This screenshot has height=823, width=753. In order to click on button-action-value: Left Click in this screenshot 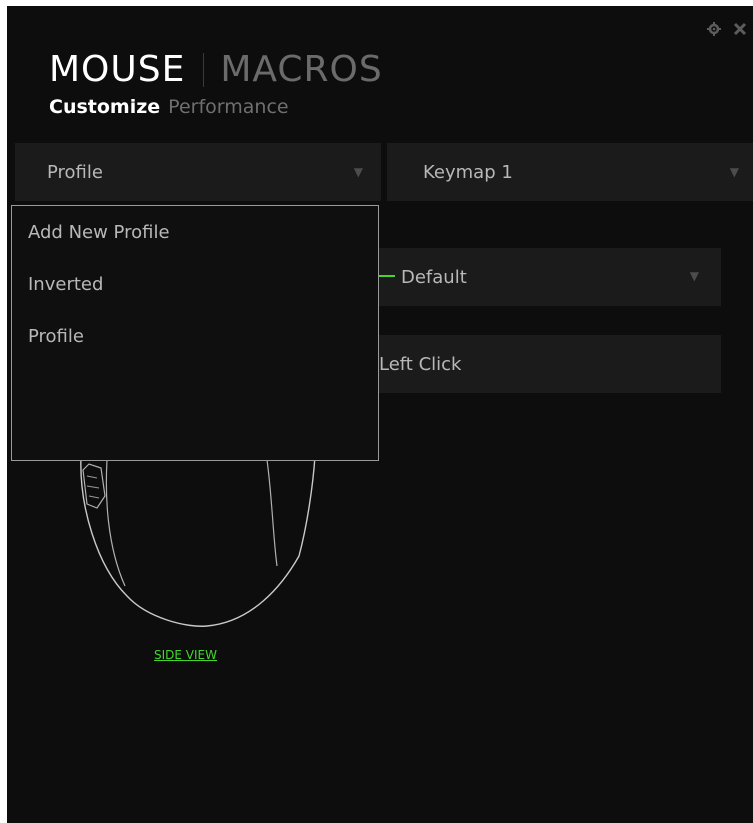, I will do `click(420, 364)`.